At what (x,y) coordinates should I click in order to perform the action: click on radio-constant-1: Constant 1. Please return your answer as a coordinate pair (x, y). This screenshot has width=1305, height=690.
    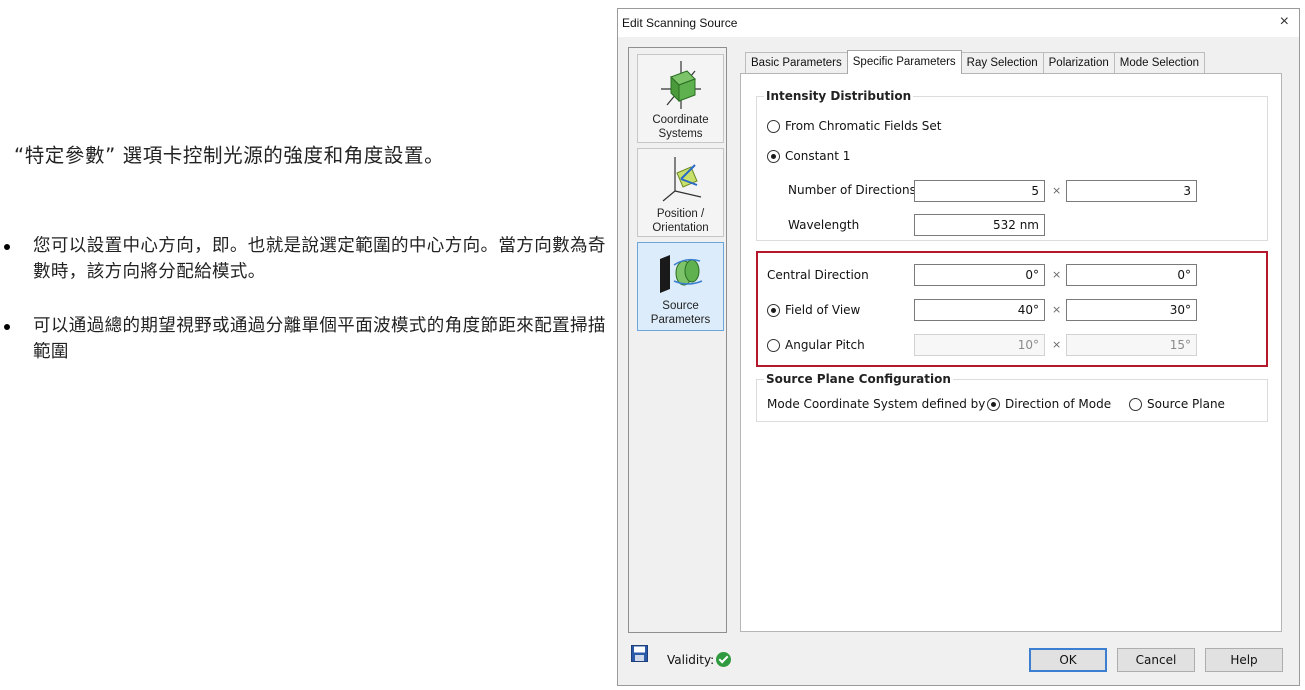
    Looking at the image, I should click on (808, 156).